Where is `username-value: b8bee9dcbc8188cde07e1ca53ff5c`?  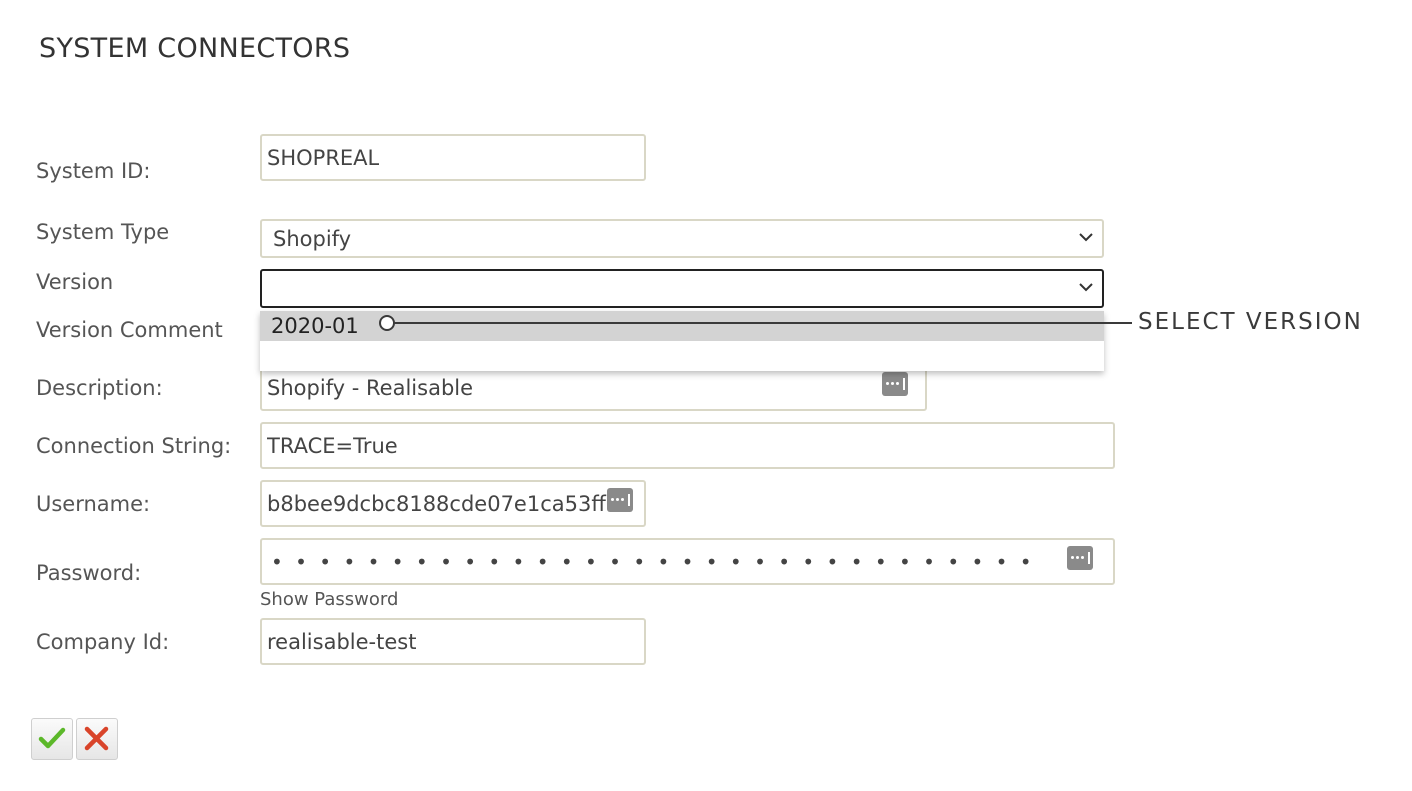
username-value: b8bee9dcbc8188cde07e1ca53ff5c is located at coordinates (449, 503).